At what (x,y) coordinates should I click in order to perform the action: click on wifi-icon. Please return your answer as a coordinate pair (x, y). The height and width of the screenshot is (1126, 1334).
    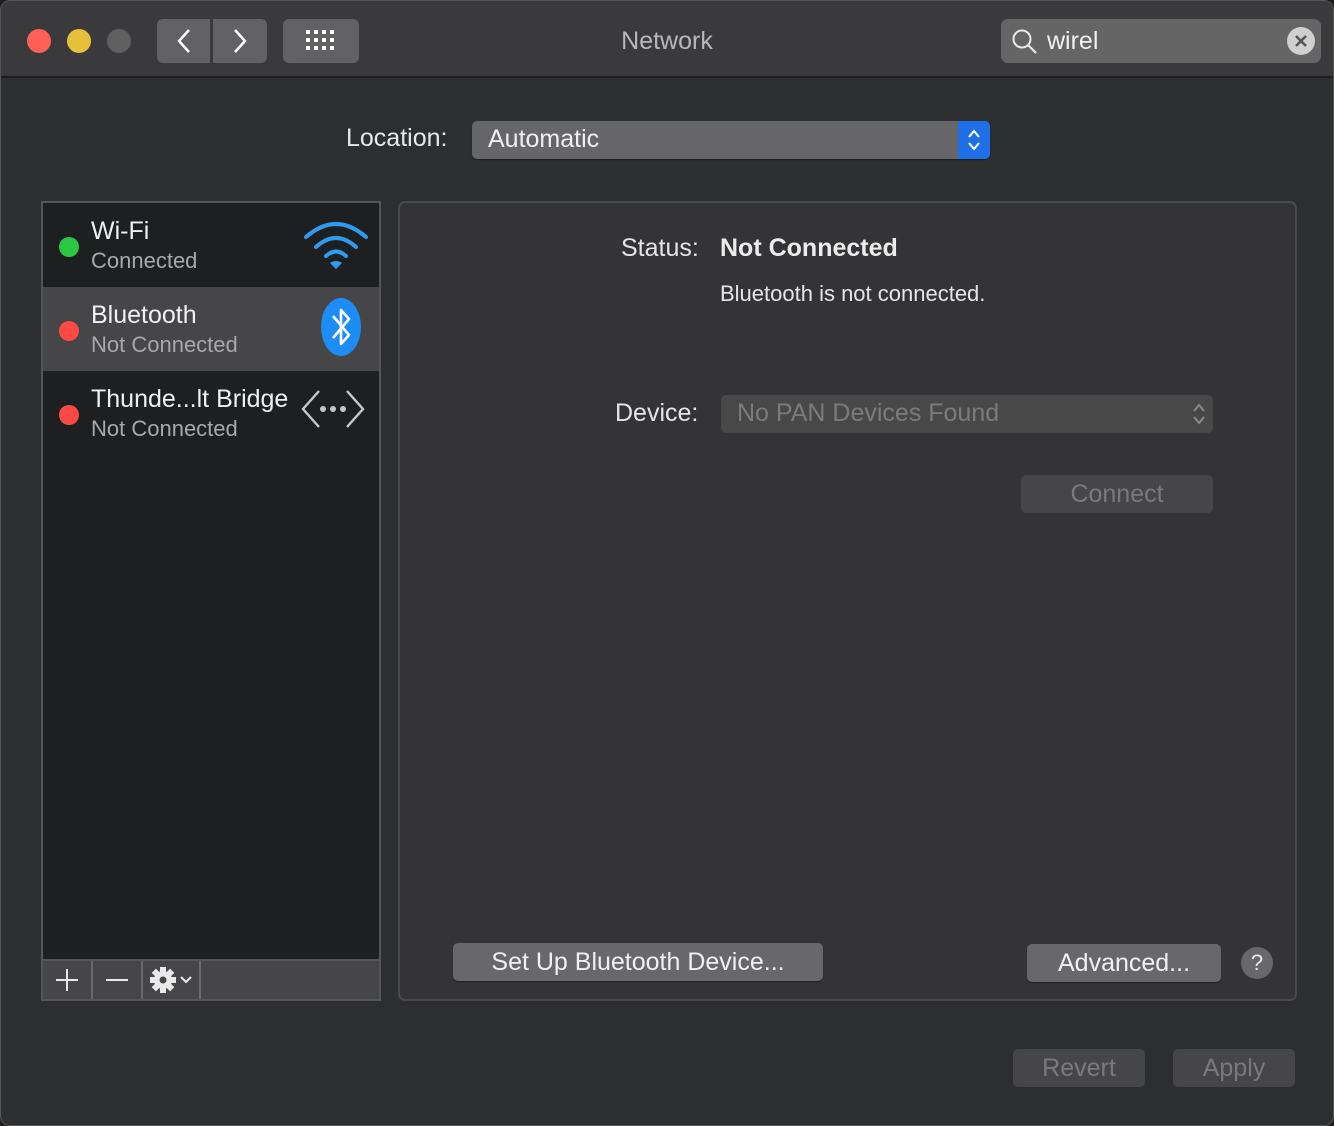
    Looking at the image, I should click on (336, 245).